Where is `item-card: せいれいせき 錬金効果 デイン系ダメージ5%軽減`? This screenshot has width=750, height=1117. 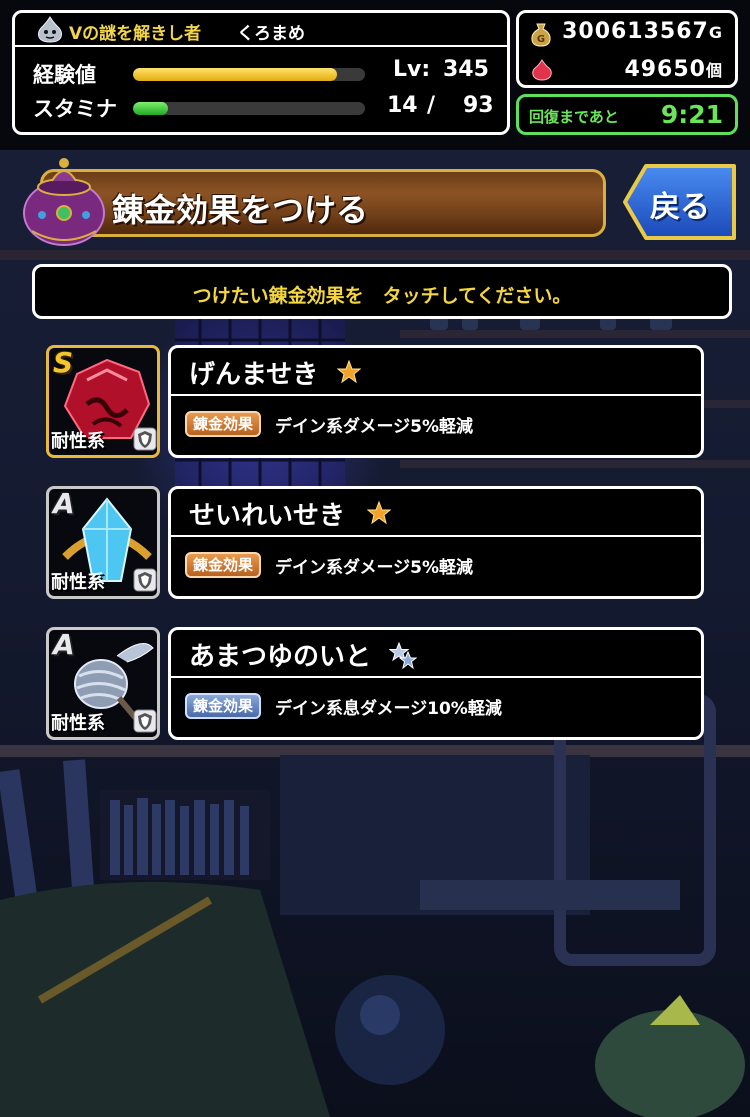
item-card: せいれいせき 錬金効果 デイン系ダメージ5%軽減 is located at coordinates (436, 542).